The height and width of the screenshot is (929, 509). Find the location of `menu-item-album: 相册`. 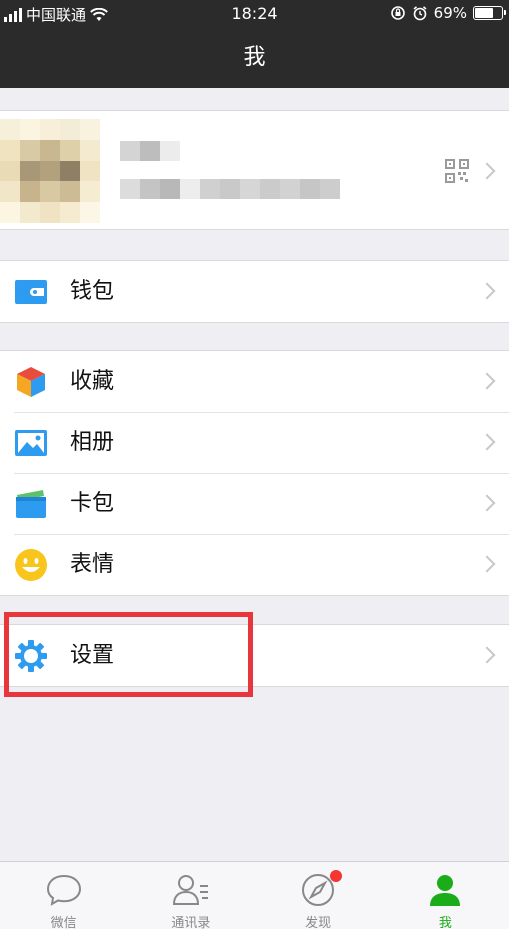

menu-item-album: 相册 is located at coordinates (254, 442).